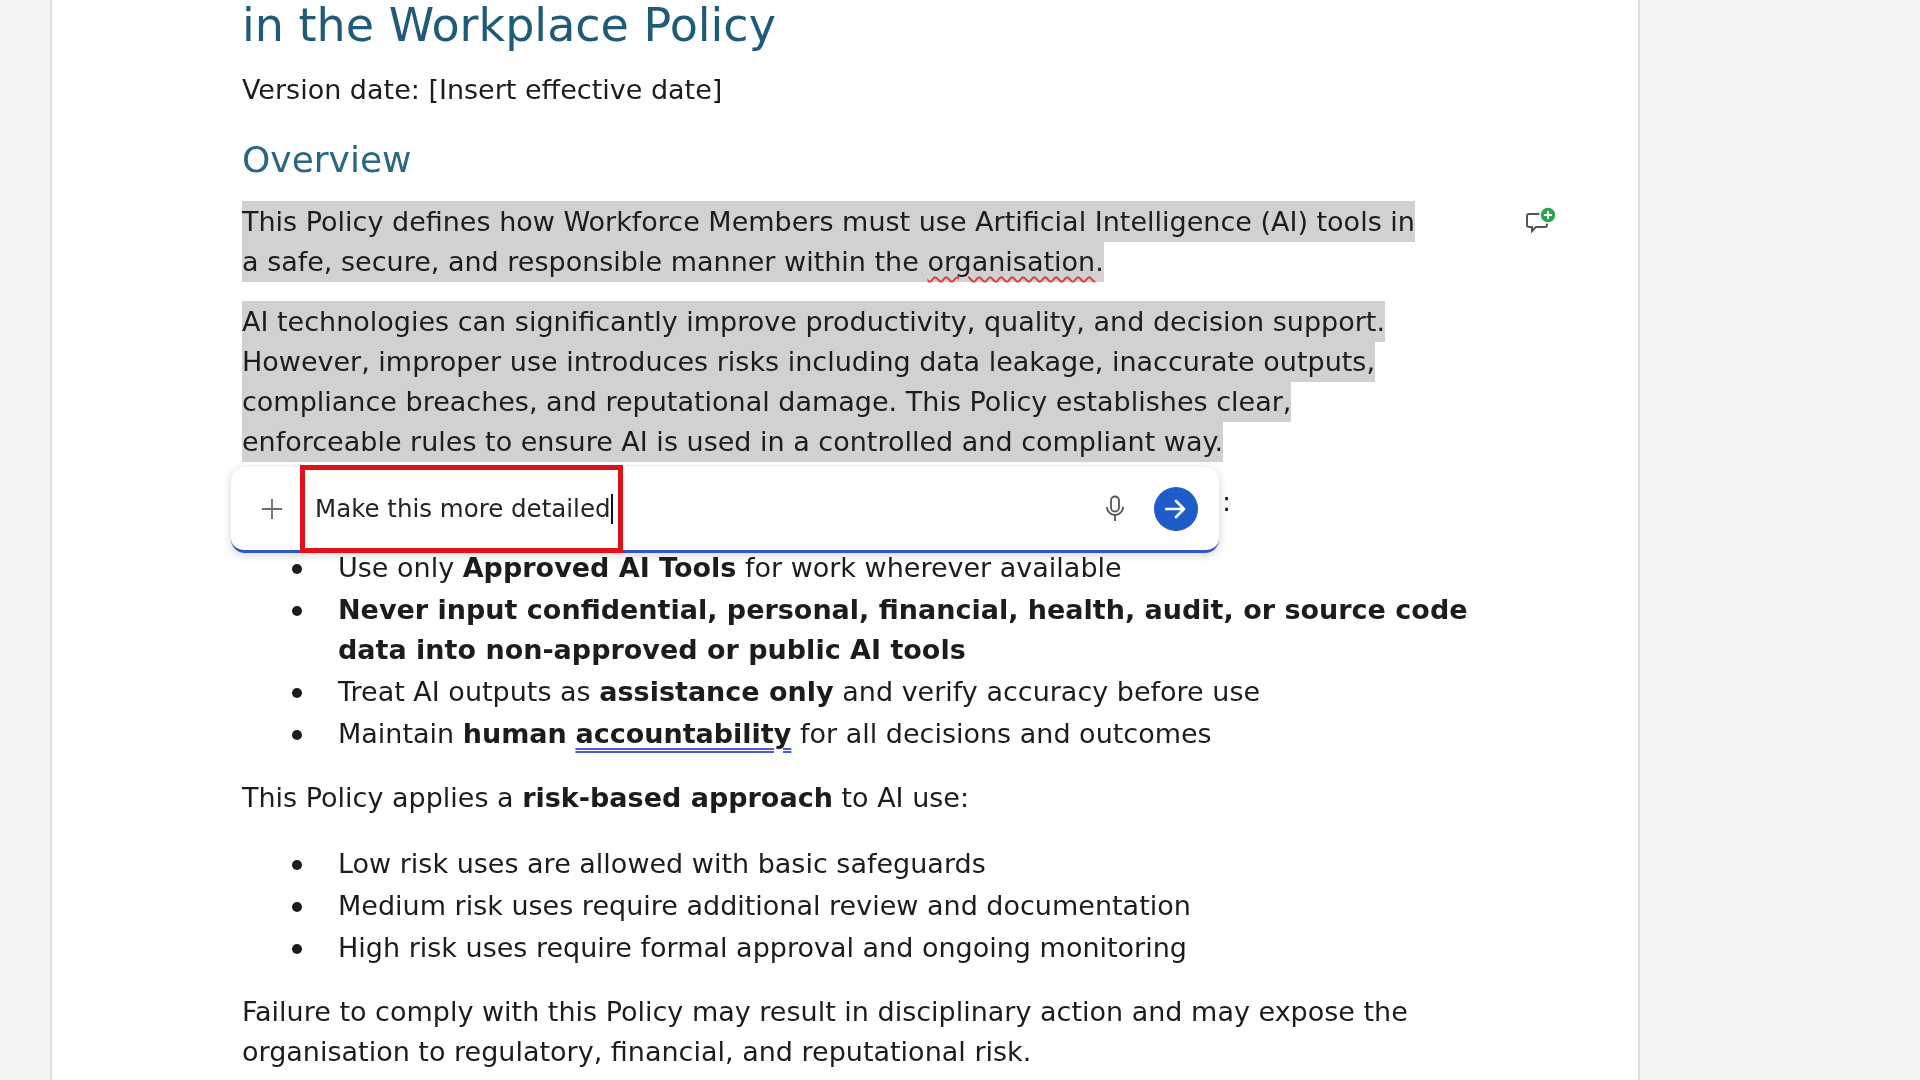 The image size is (1920, 1080). What do you see at coordinates (1115, 508) in the screenshot?
I see `microphone-icon` at bounding box center [1115, 508].